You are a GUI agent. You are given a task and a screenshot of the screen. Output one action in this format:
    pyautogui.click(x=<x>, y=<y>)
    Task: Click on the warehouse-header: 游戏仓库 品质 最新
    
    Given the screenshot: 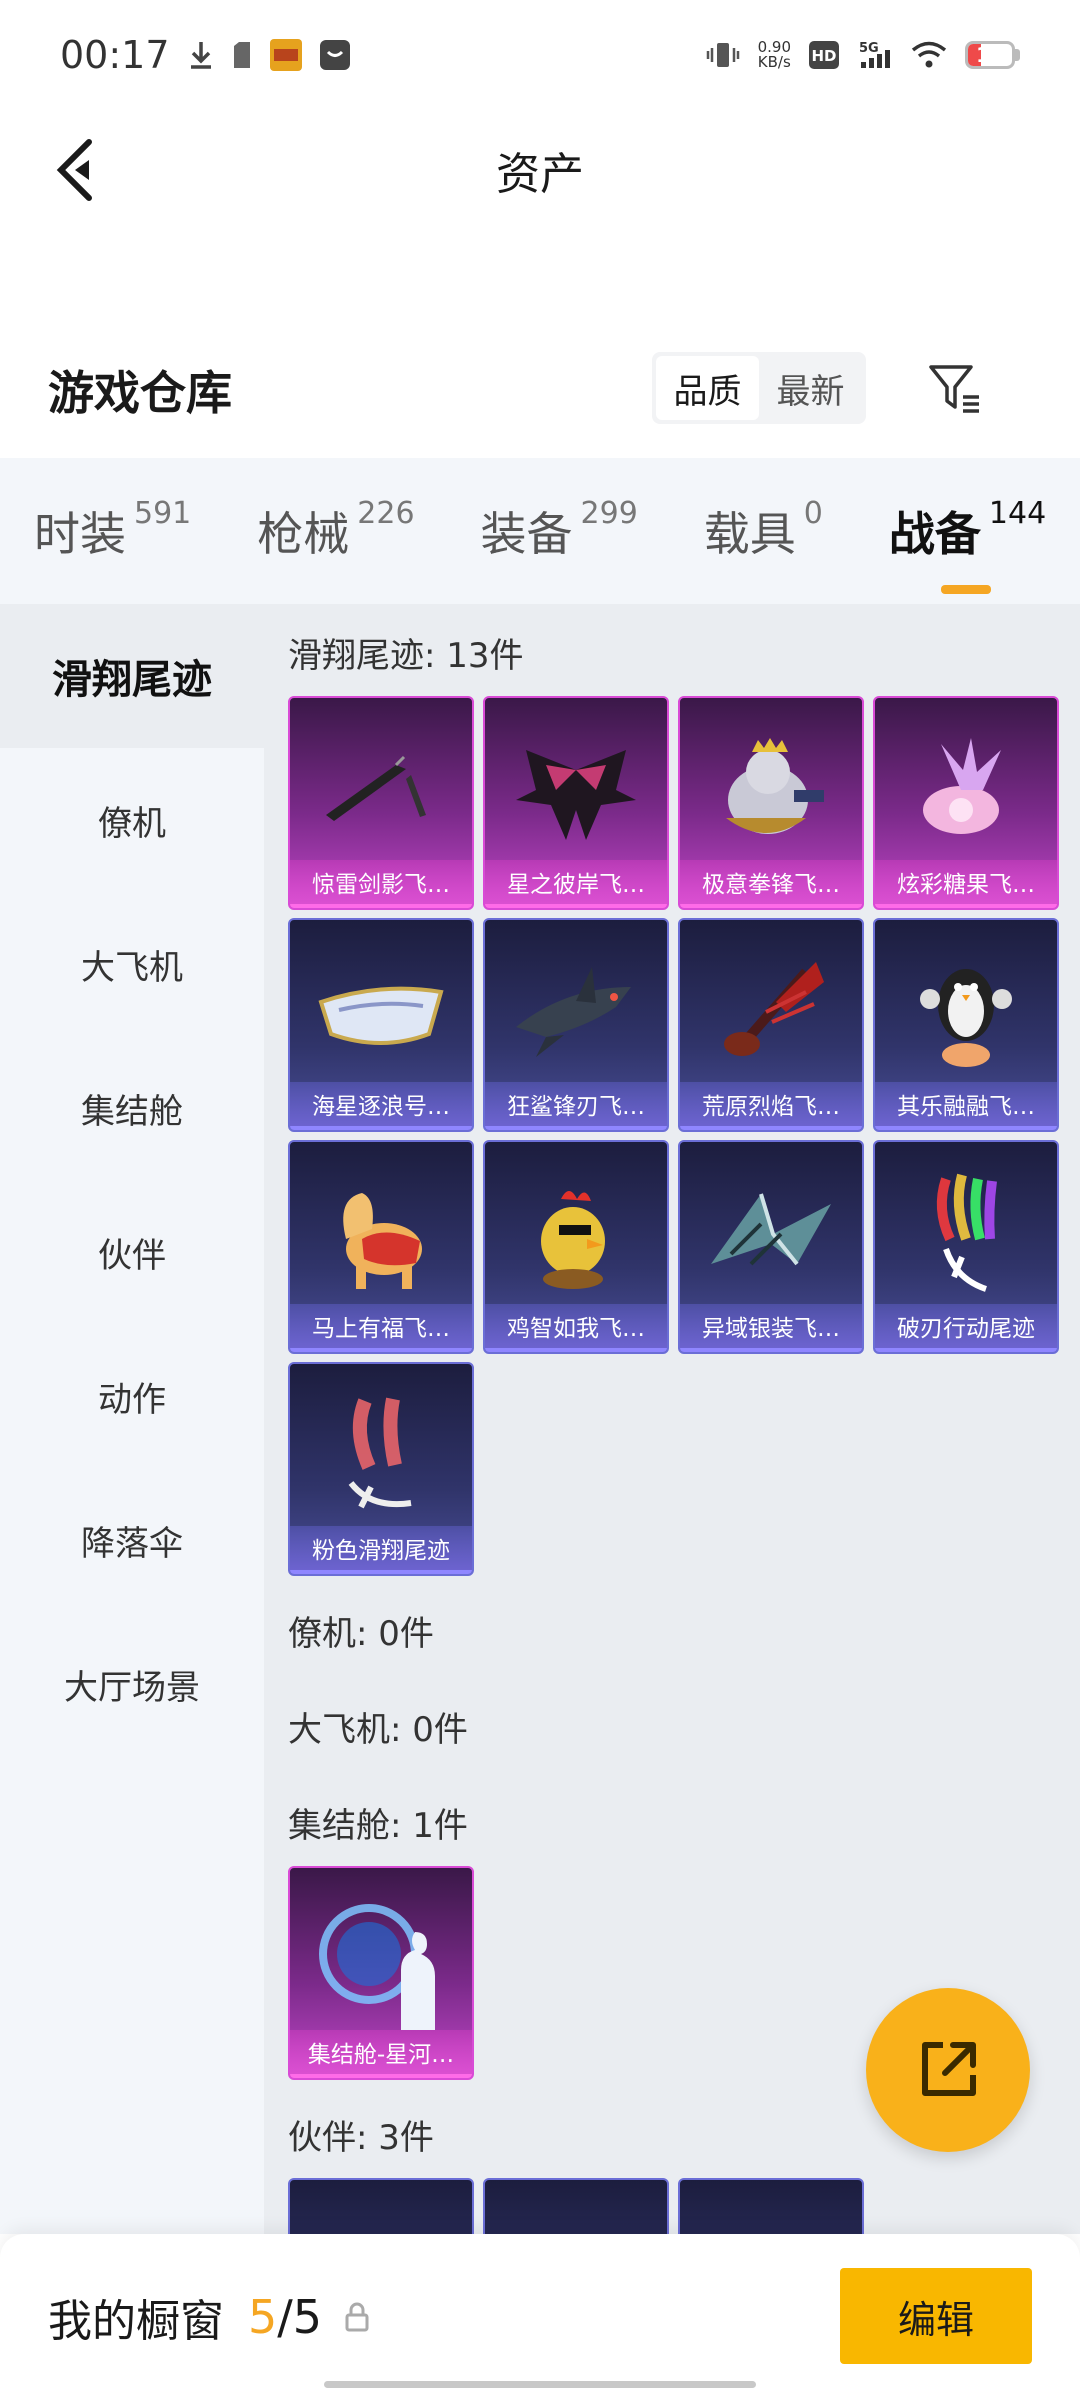 What is the action you would take?
    pyautogui.click(x=540, y=390)
    